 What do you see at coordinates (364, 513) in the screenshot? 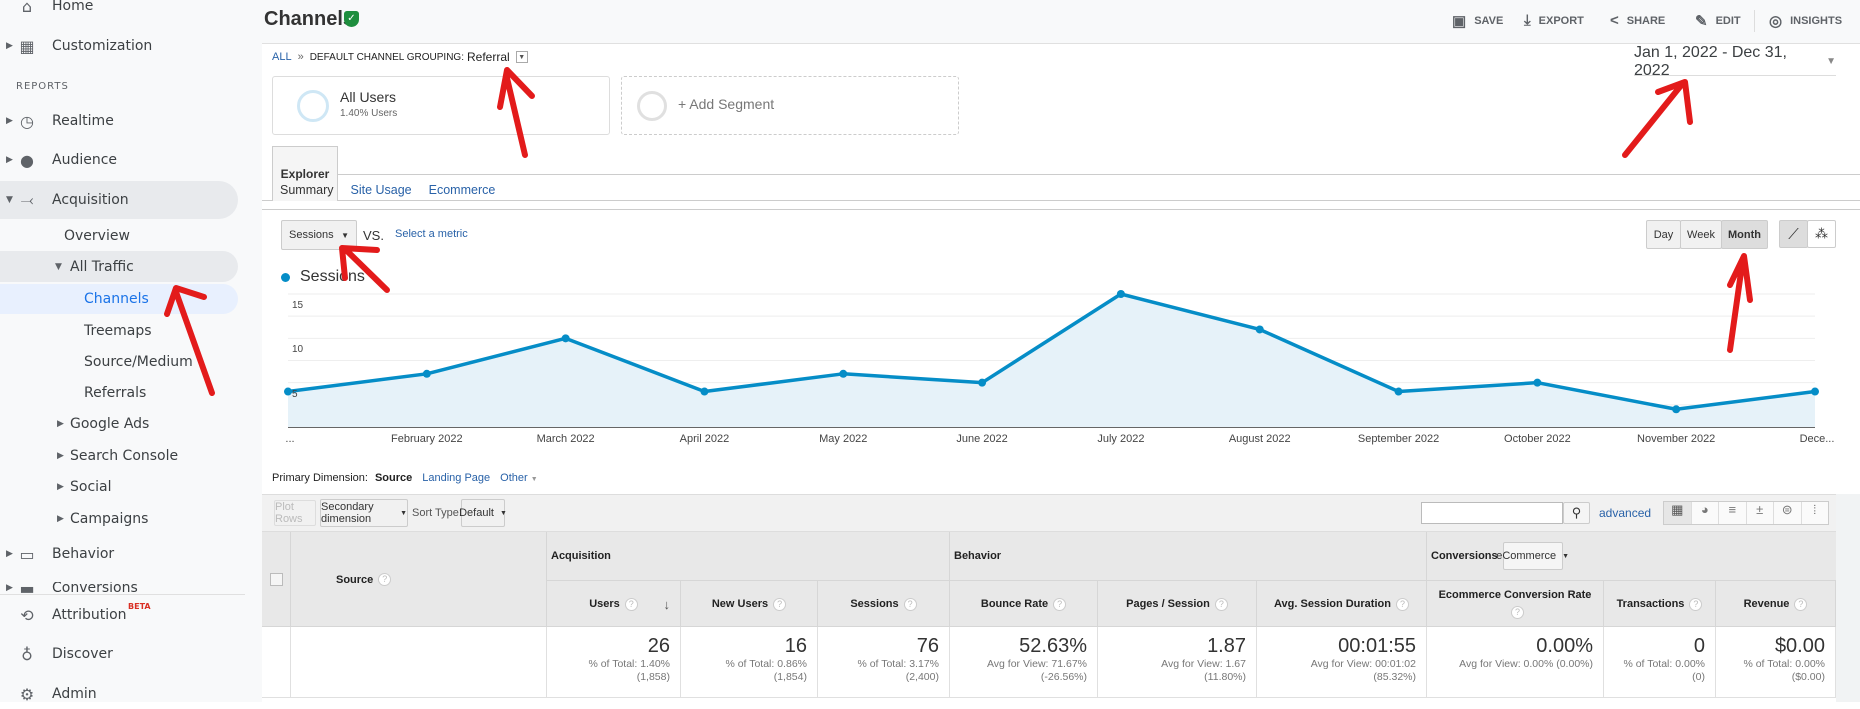
I see `secondary-dimension-dropdown: Secondary dimension ▼` at bounding box center [364, 513].